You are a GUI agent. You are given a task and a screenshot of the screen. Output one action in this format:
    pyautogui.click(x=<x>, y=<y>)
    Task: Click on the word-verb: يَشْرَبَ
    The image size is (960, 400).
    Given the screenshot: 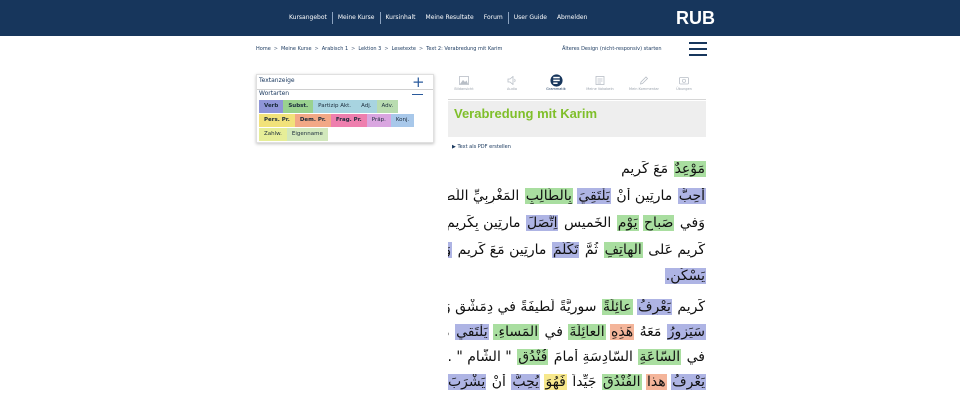 What is the action you would take?
    pyautogui.click(x=467, y=382)
    